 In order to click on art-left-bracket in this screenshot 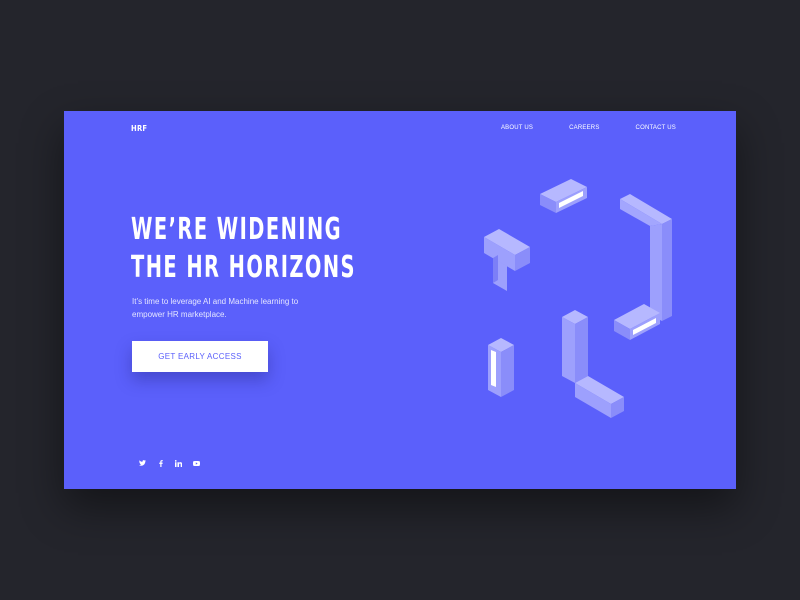, I will do `click(507, 260)`.